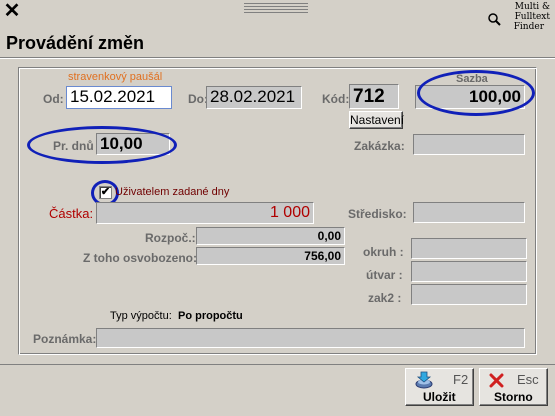 The width and height of the screenshot is (555, 416). What do you see at coordinates (377, 214) in the screenshot?
I see `stredisko-label: Středisko:` at bounding box center [377, 214].